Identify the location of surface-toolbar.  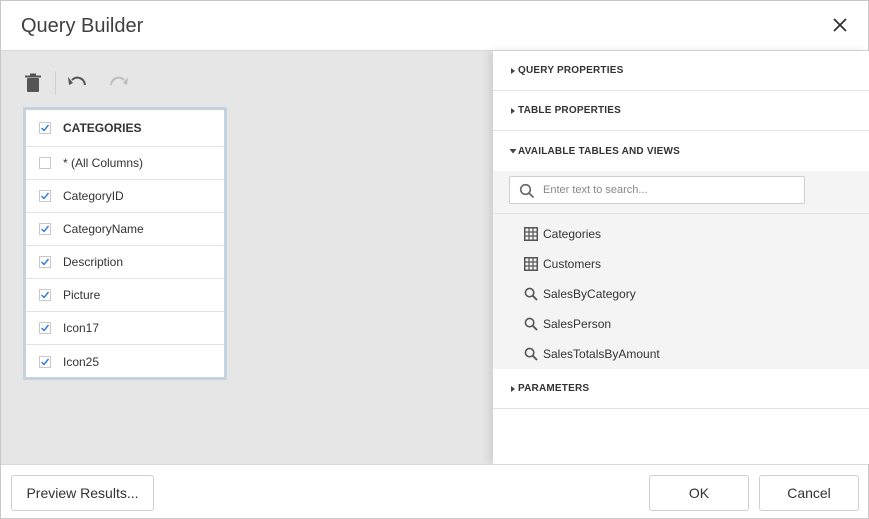
(79, 83).